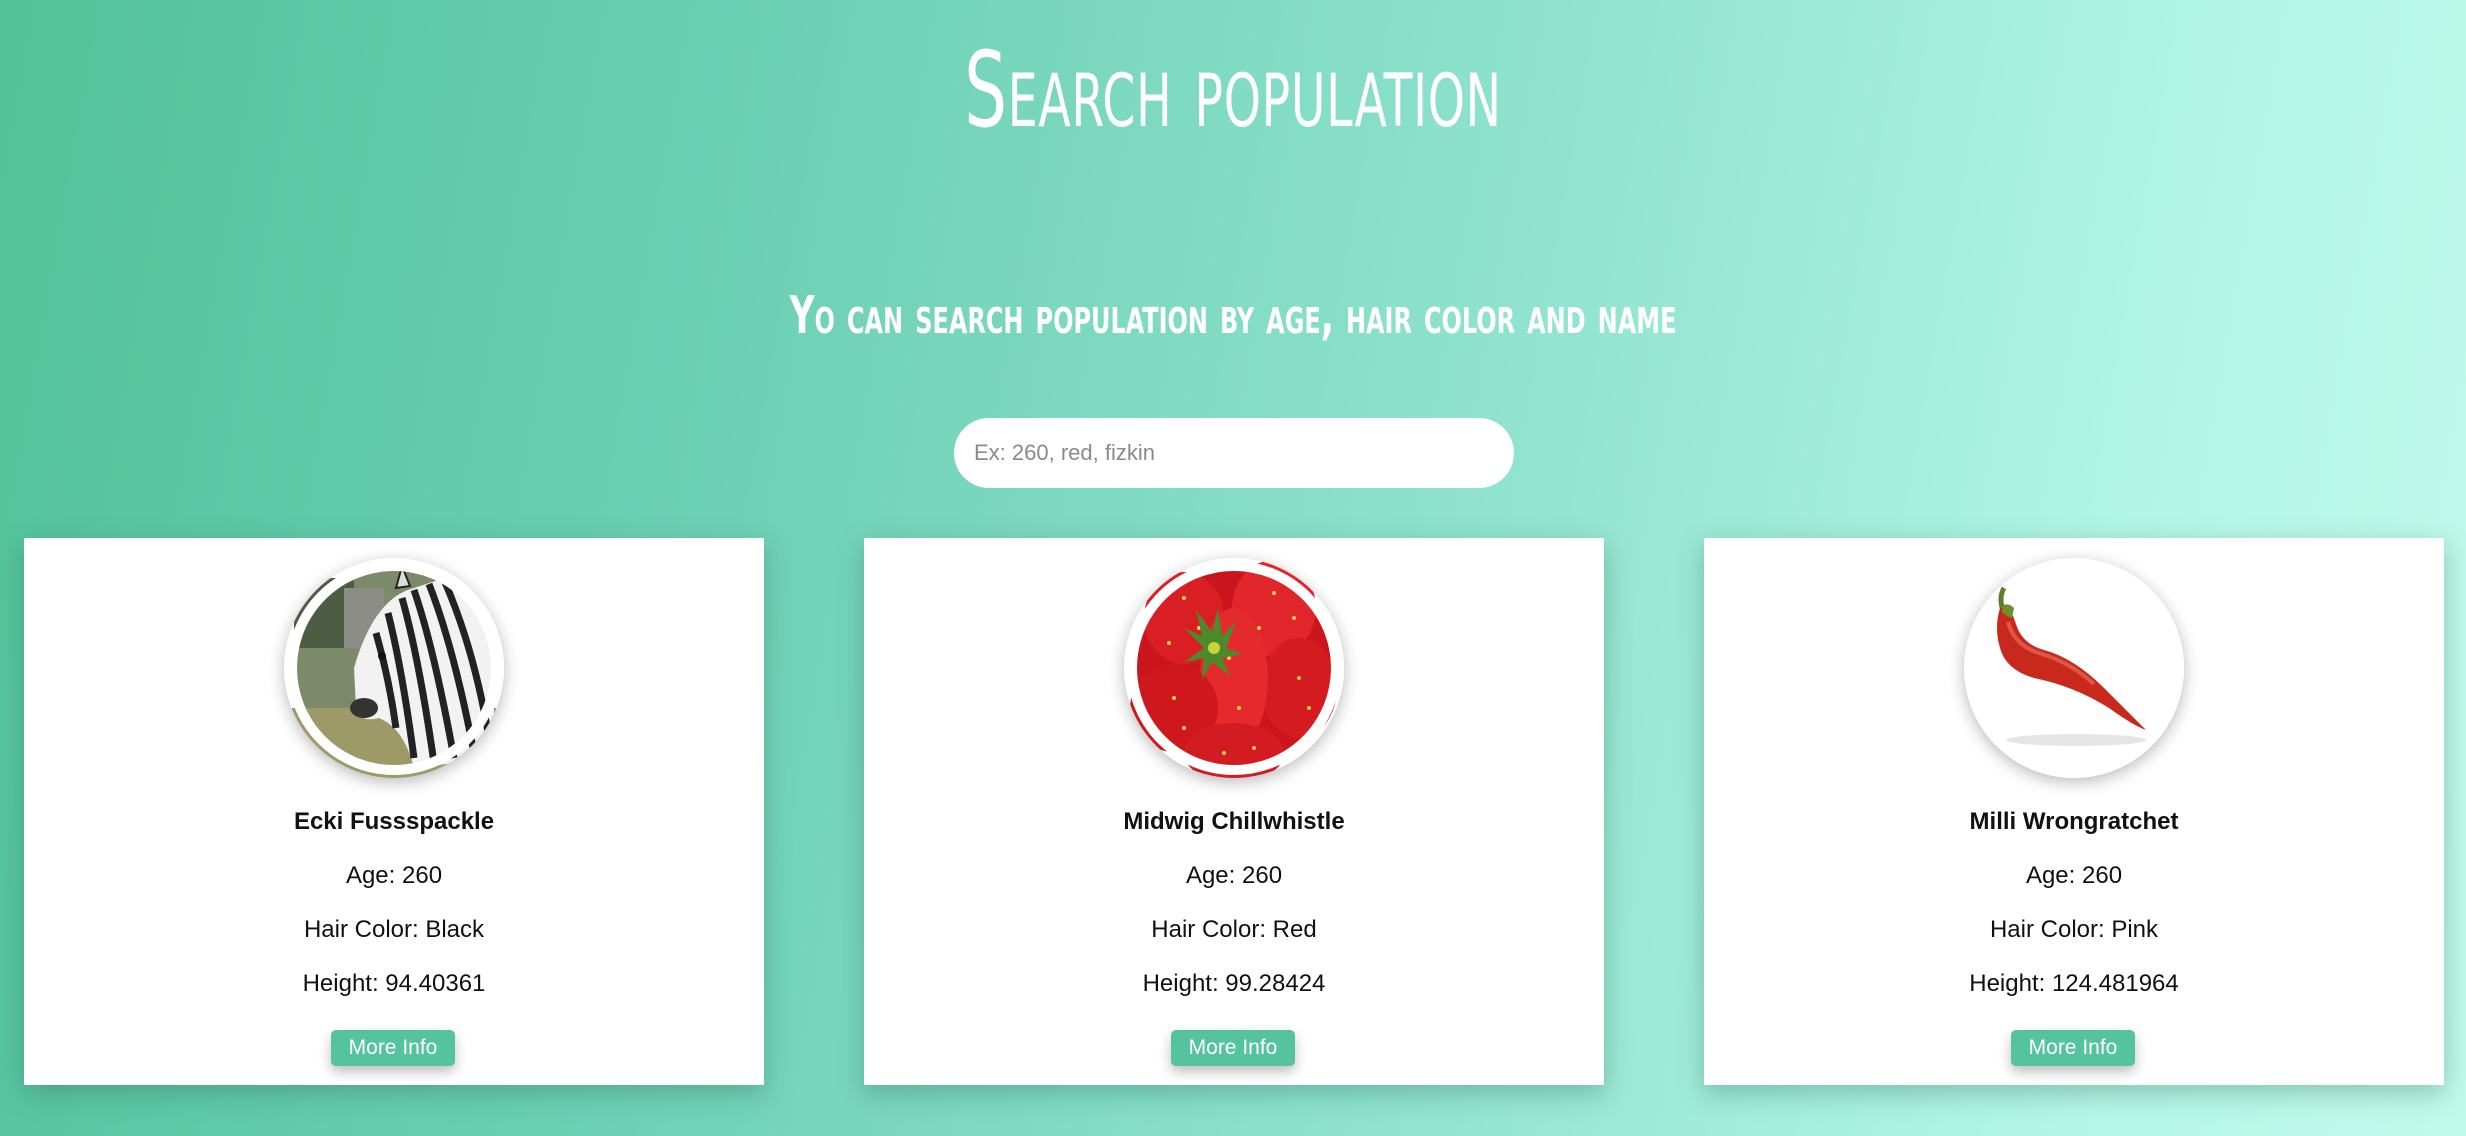 This screenshot has width=2466, height=1136. Describe the element at coordinates (394, 983) in the screenshot. I see `person-height: Height: 94.40361` at that location.